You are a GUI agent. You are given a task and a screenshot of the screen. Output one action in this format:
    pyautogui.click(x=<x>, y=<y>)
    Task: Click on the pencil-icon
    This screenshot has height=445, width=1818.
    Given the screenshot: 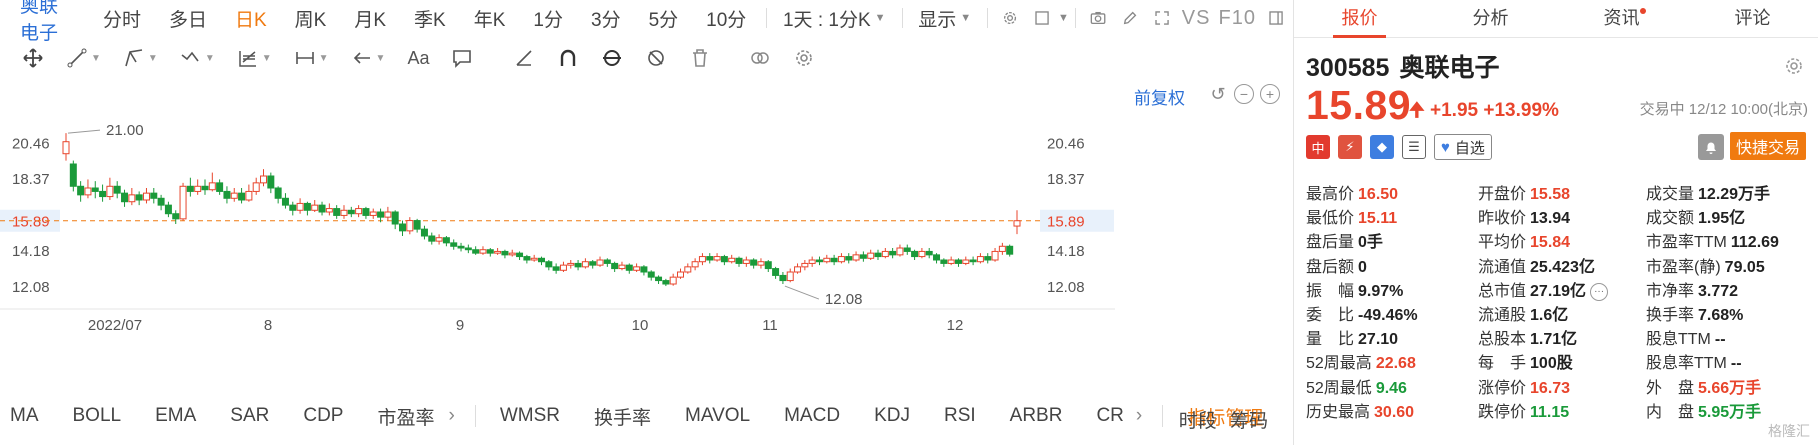 What is the action you would take?
    pyautogui.click(x=1130, y=18)
    